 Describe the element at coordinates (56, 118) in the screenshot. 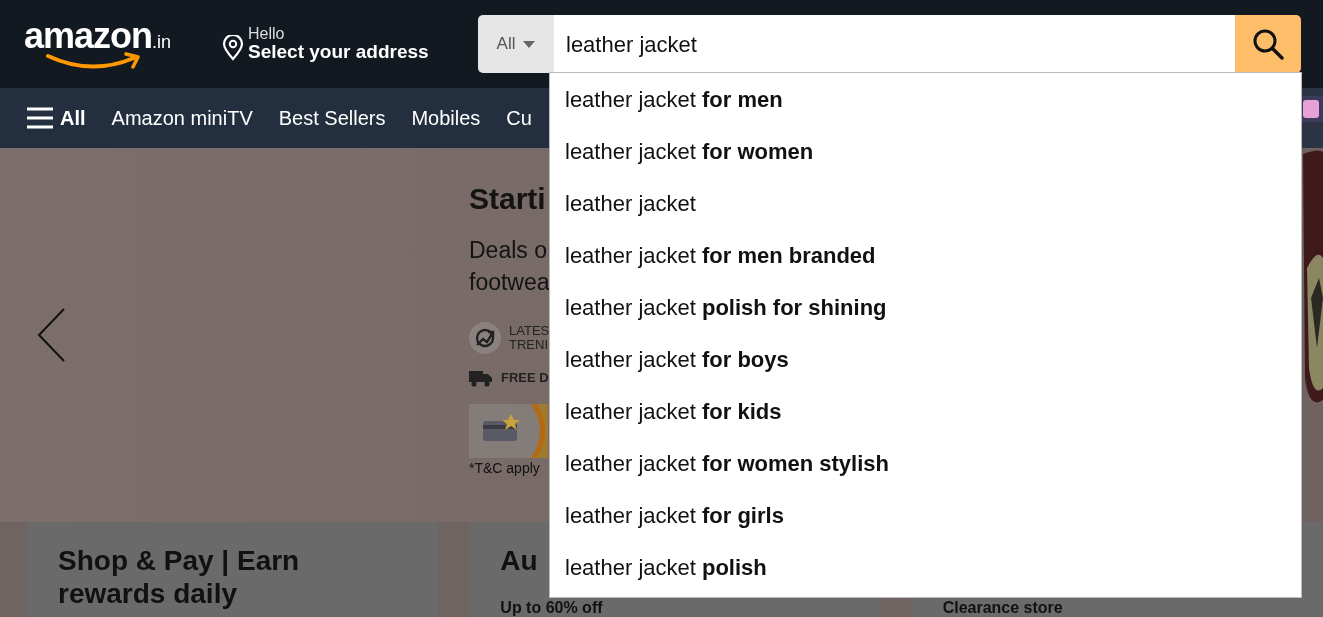

I see `all-menu-button: All` at that location.